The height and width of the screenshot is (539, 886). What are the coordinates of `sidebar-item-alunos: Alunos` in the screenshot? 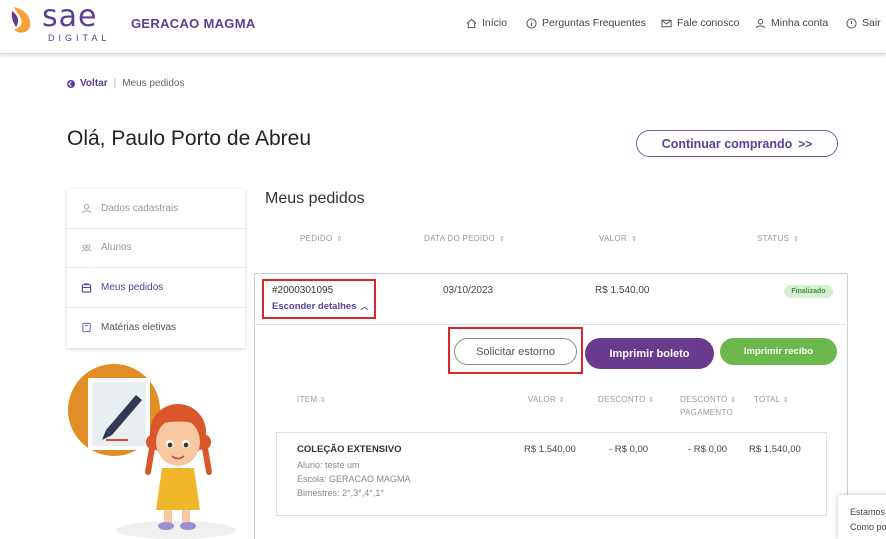 It's located at (156, 248).